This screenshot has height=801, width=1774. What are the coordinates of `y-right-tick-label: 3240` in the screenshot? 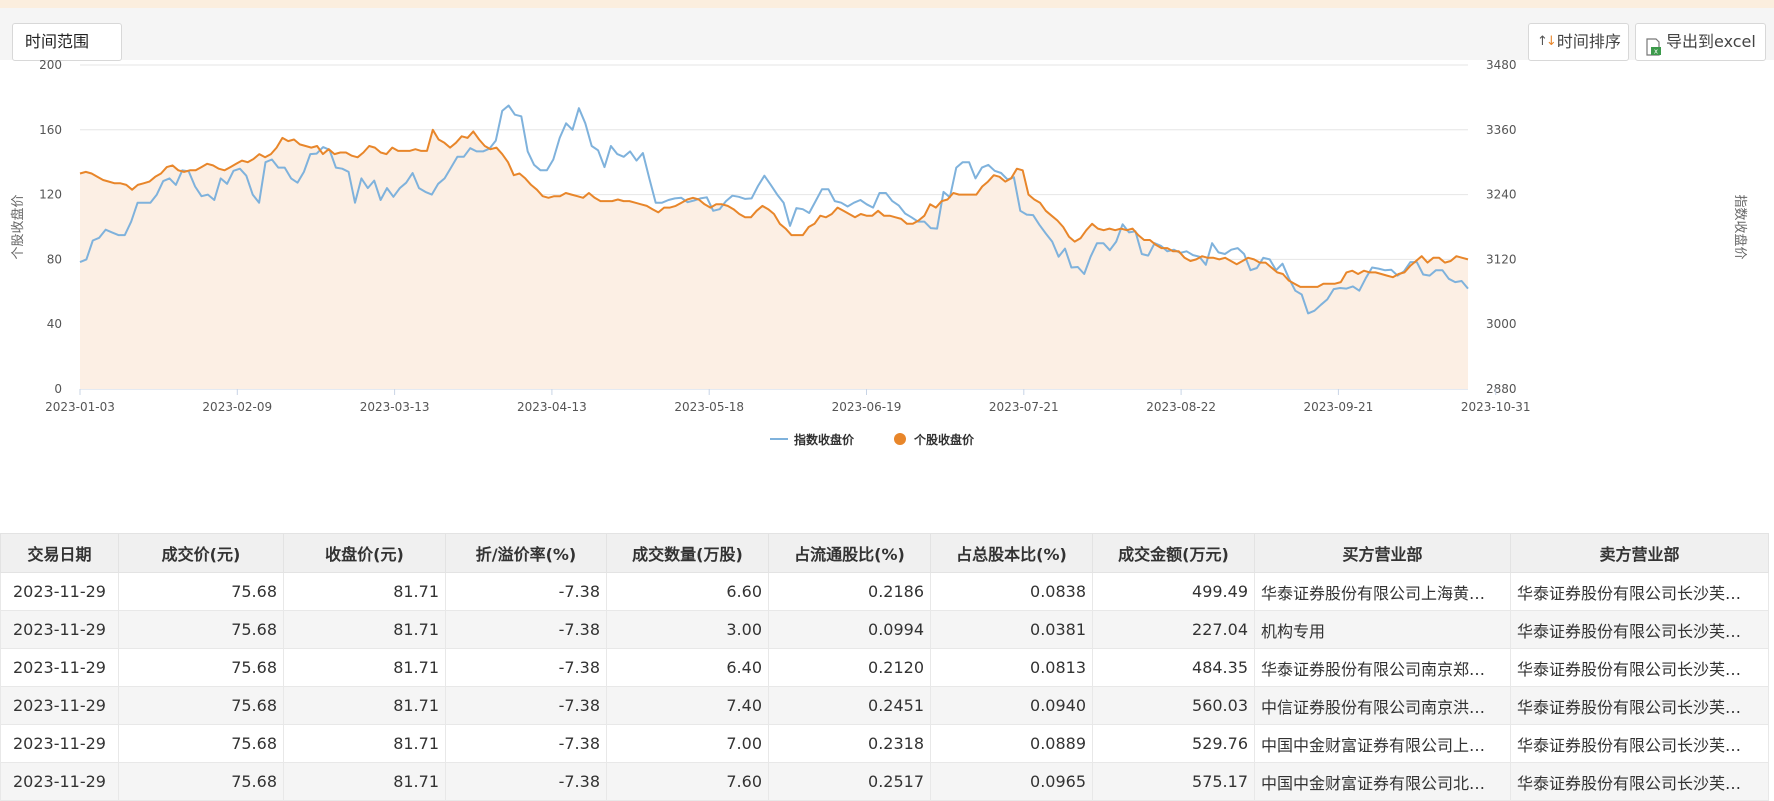 It's located at (1501, 195).